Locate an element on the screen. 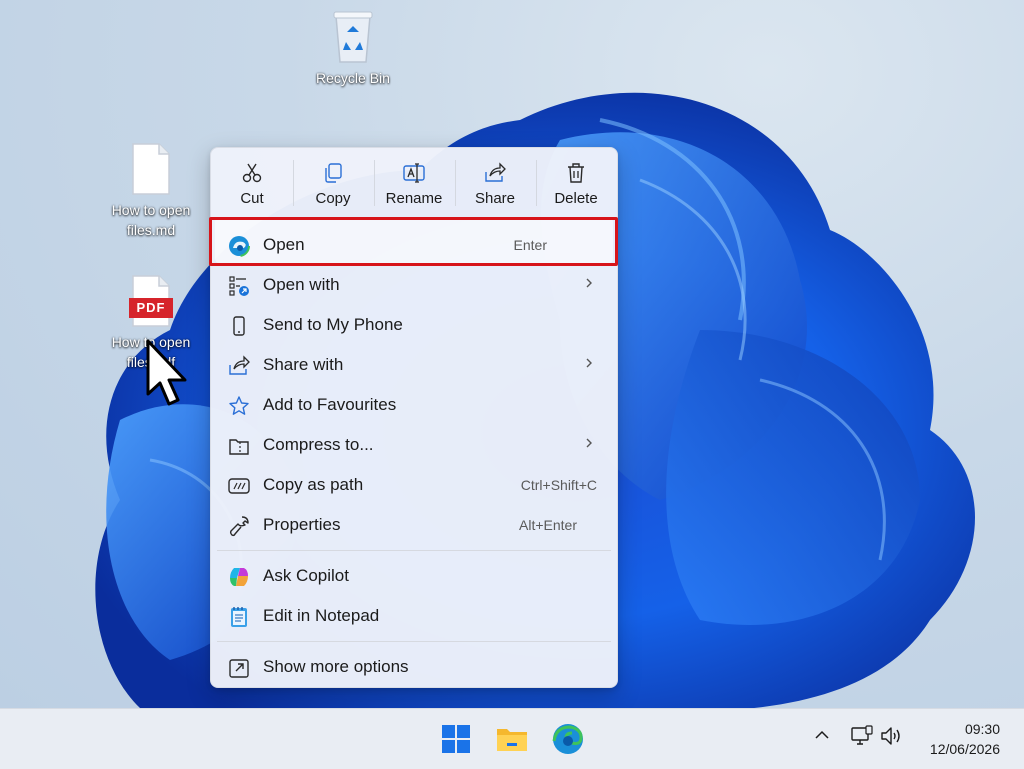 The width and height of the screenshot is (1024, 769). menu-item-show-more-options: Show more options is located at coordinates (414, 667).